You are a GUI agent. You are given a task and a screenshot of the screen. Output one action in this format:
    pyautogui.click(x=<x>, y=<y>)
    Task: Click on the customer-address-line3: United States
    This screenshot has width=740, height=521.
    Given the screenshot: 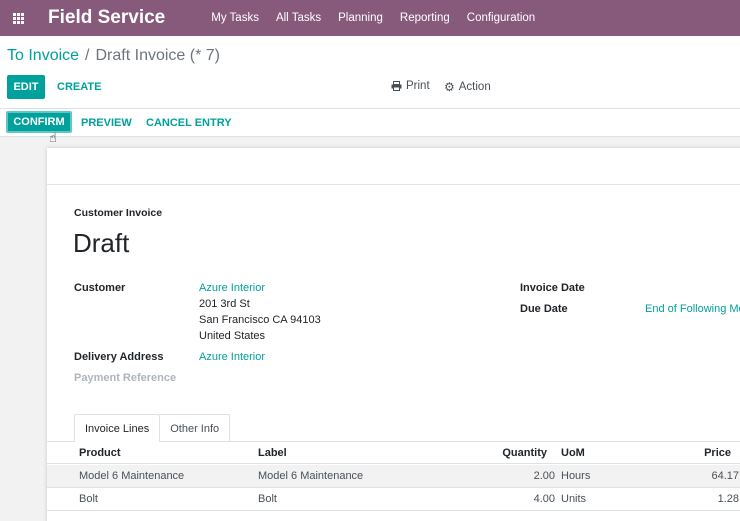 What is the action you would take?
    pyautogui.click(x=232, y=336)
    